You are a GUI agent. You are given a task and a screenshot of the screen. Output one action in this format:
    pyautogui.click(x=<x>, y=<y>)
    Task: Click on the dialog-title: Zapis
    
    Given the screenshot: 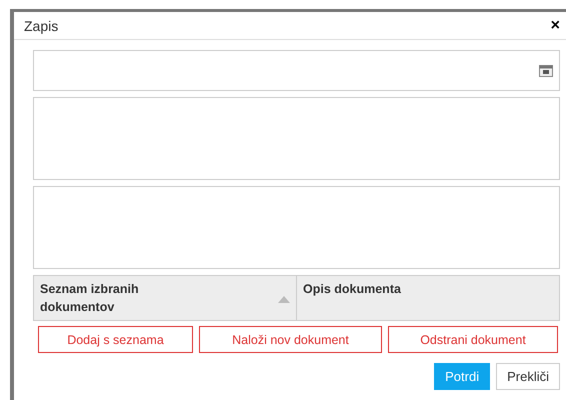 What is the action you would take?
    pyautogui.click(x=41, y=26)
    